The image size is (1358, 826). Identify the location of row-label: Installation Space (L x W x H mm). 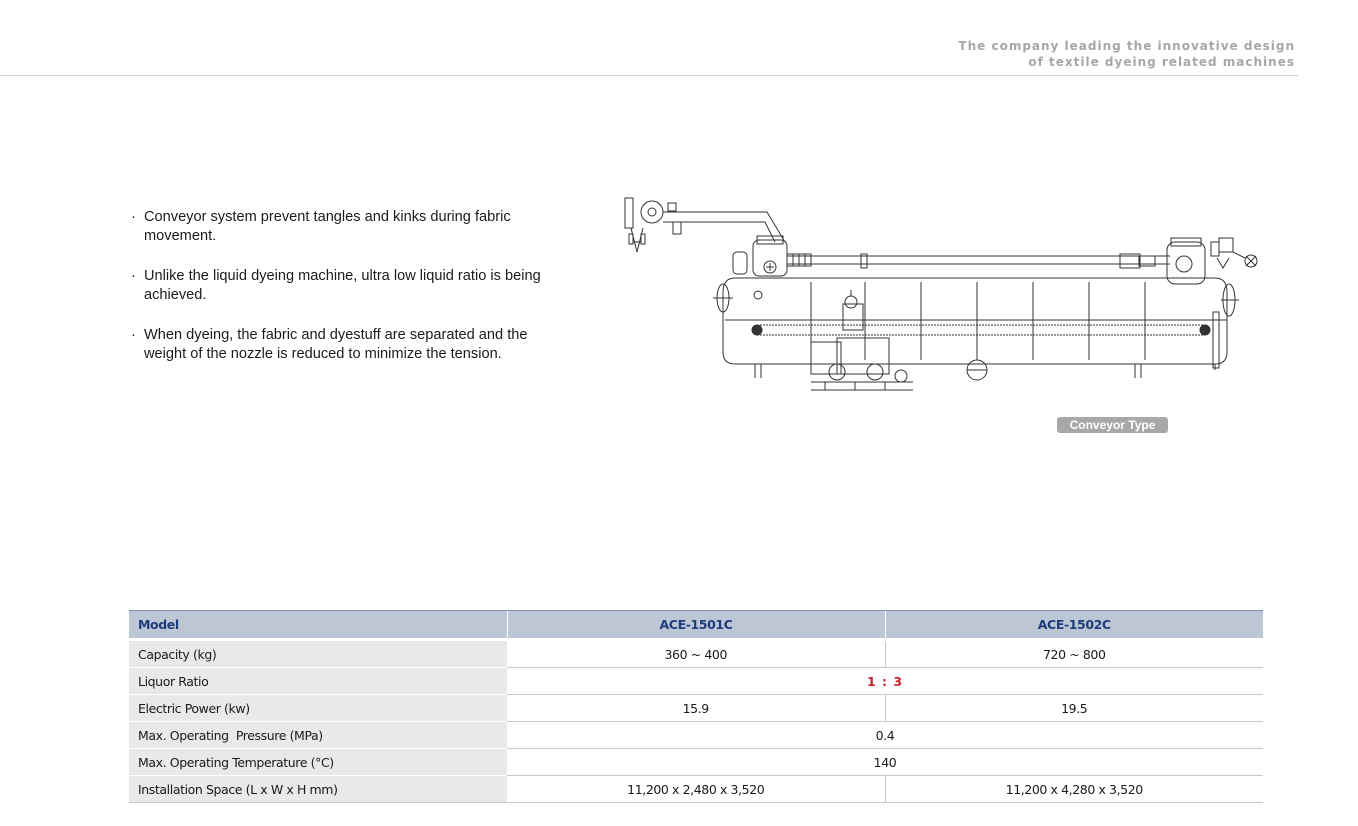
(318, 789).